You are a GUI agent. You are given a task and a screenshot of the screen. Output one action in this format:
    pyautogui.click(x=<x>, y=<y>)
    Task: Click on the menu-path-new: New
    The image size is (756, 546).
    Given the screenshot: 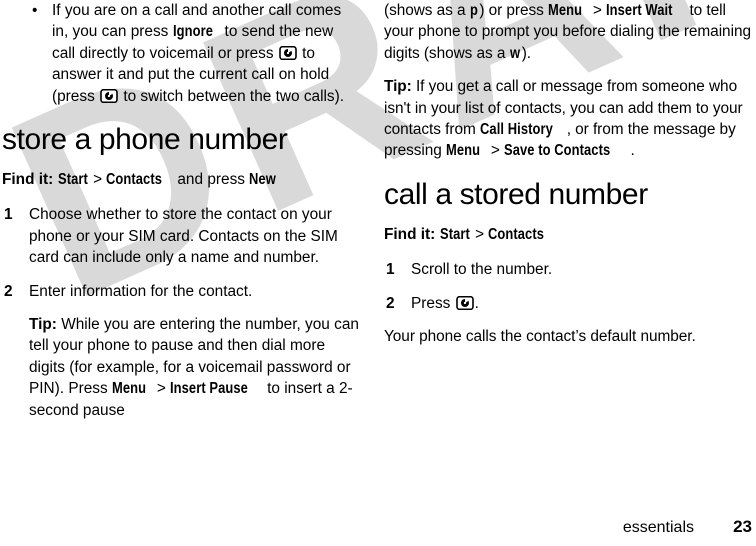 What is the action you would take?
    pyautogui.click(x=263, y=180)
    